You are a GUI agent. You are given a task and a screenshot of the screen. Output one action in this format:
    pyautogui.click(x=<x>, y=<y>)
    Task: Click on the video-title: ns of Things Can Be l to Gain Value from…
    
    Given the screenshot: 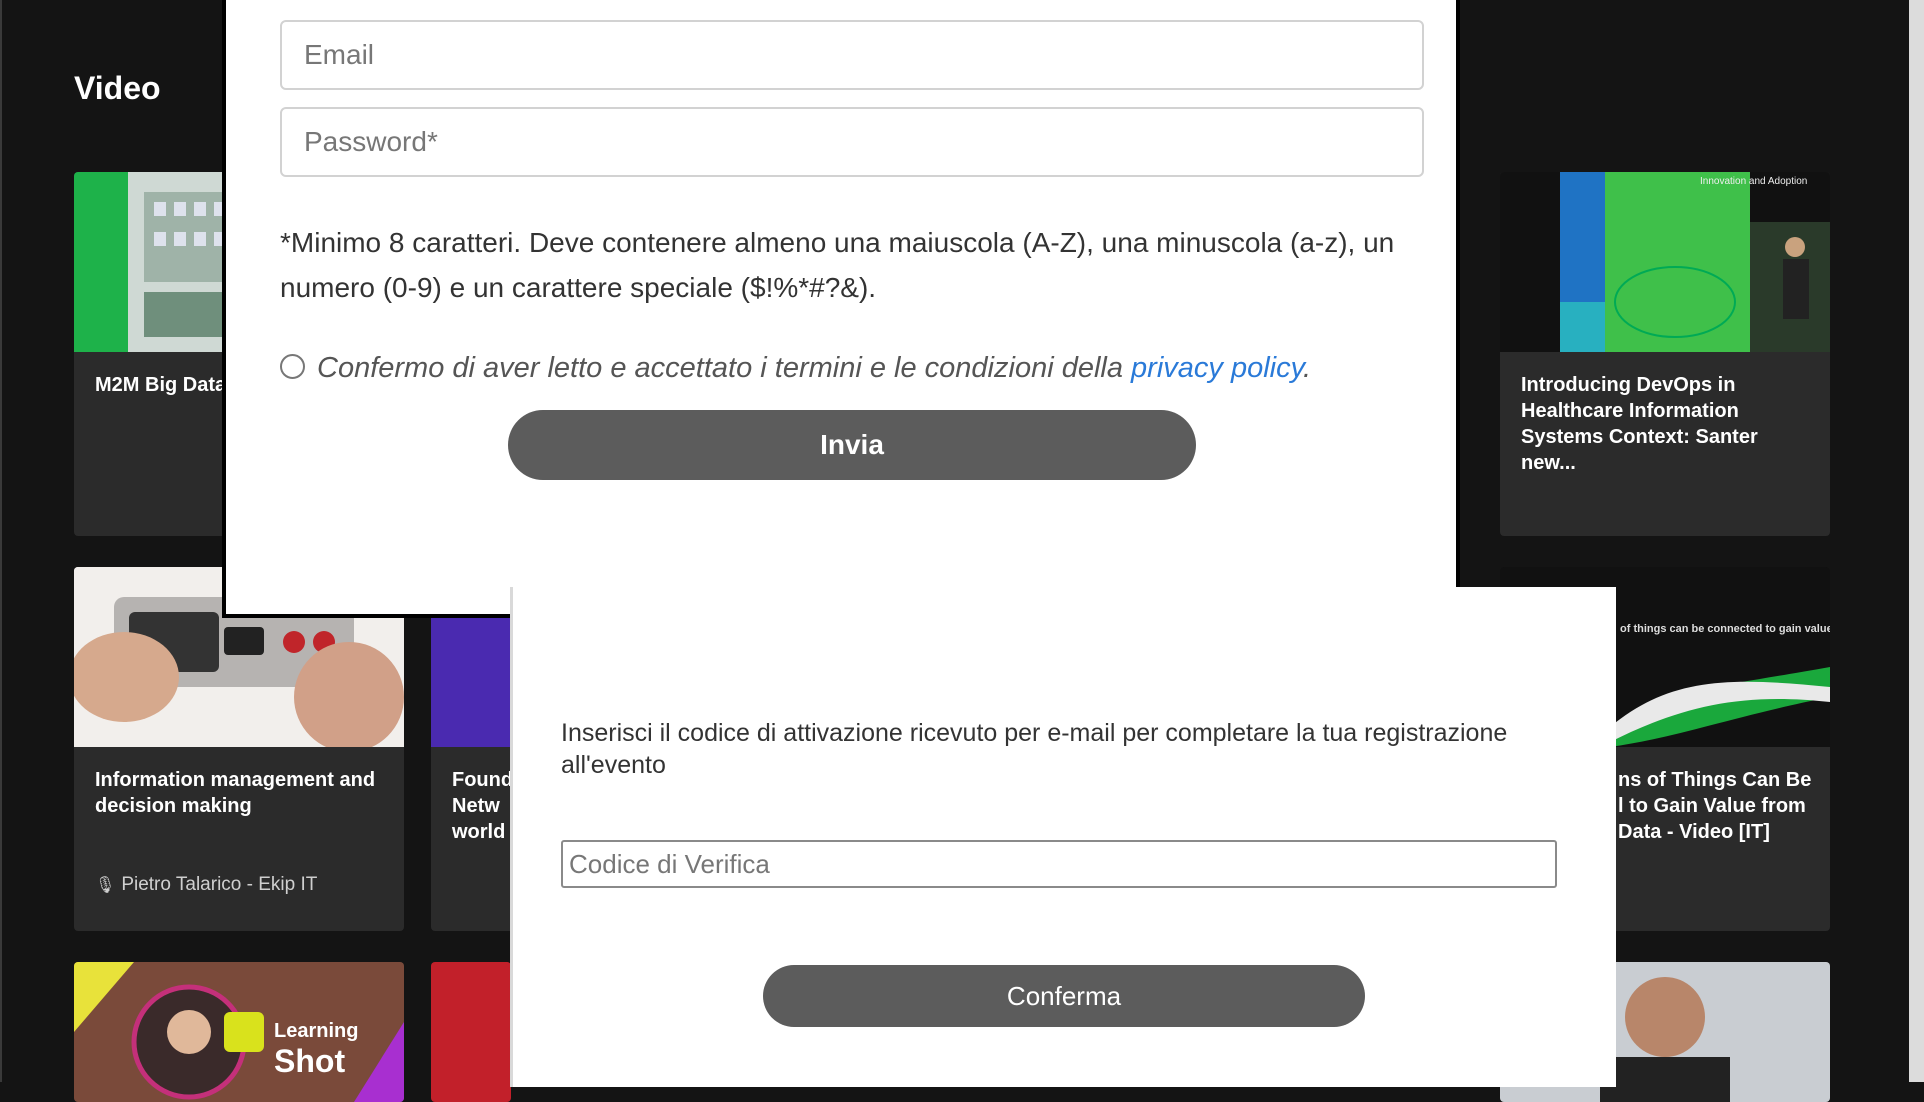 What is the action you would take?
    pyautogui.click(x=1715, y=806)
    